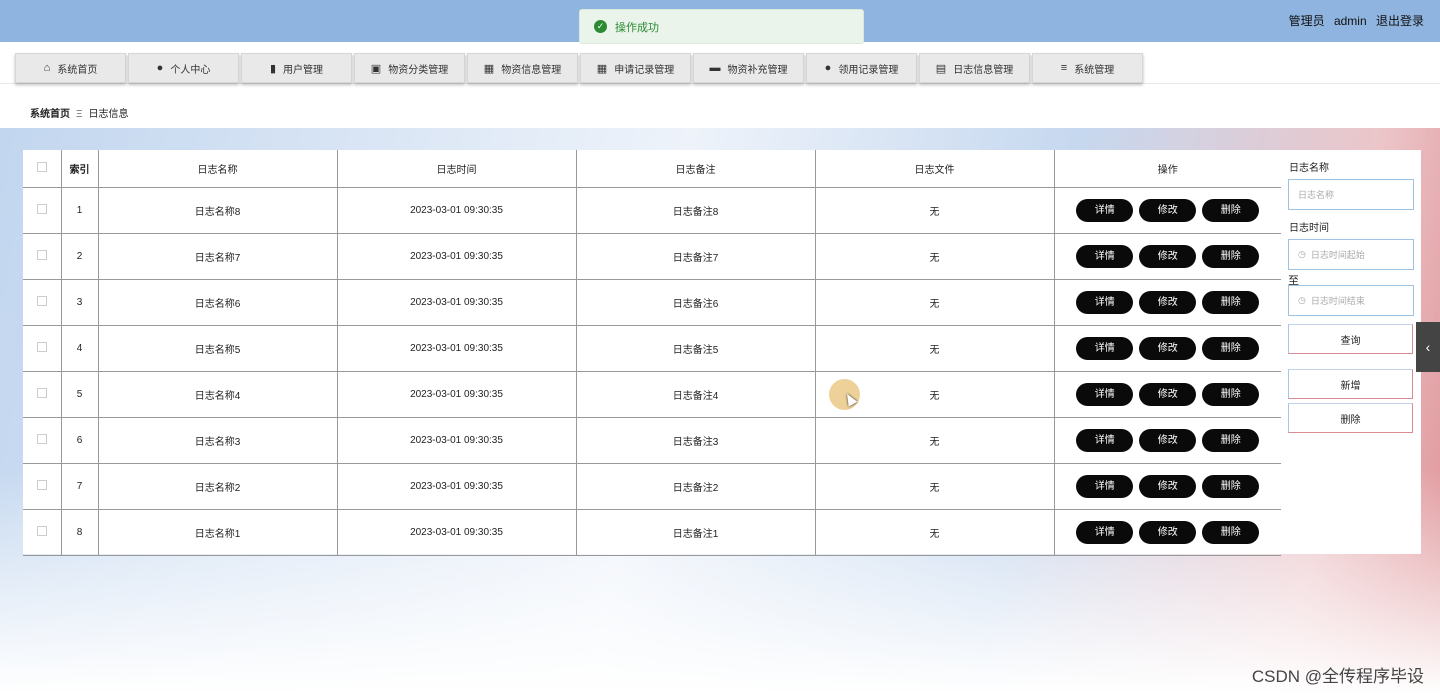  I want to click on time-end-placeholder: 日志时间结束, so click(1337, 301).